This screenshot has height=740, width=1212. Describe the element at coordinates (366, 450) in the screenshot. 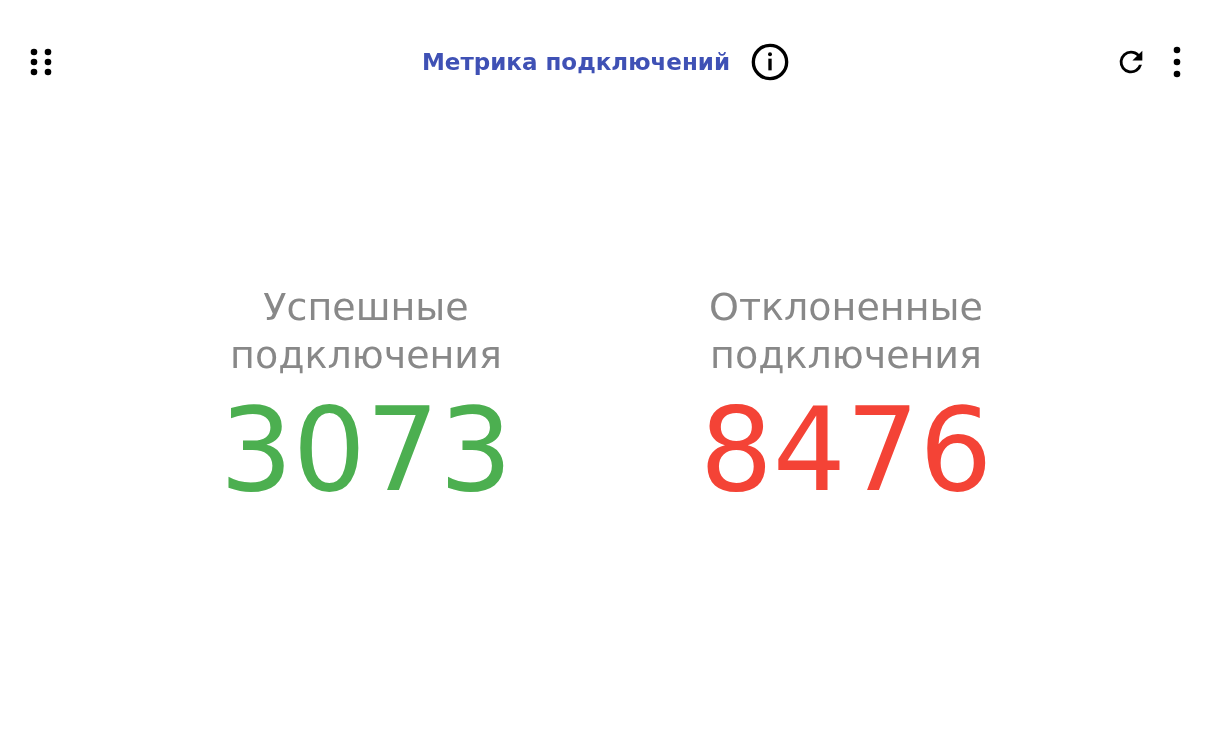

I see `metric-value: 3073` at that location.